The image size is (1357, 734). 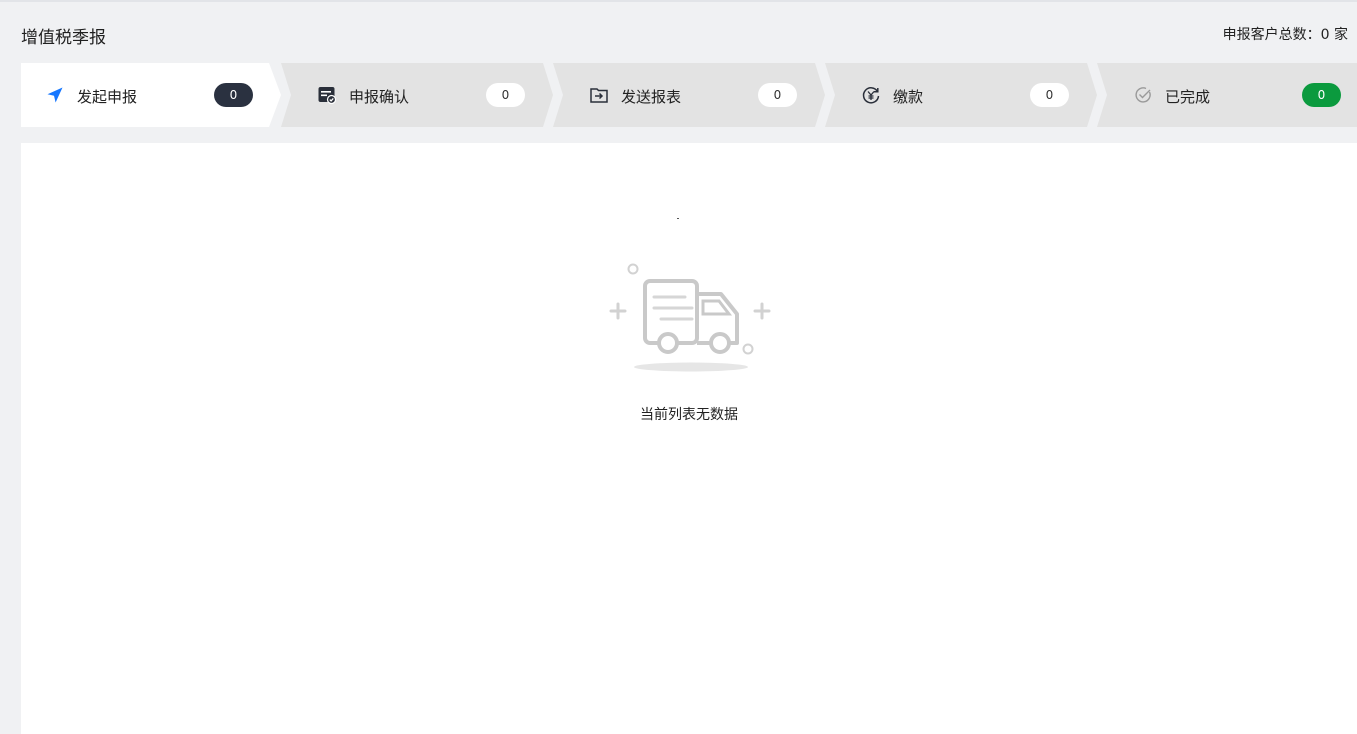 What do you see at coordinates (55, 95) in the screenshot?
I see `navigation-arrow-icon` at bounding box center [55, 95].